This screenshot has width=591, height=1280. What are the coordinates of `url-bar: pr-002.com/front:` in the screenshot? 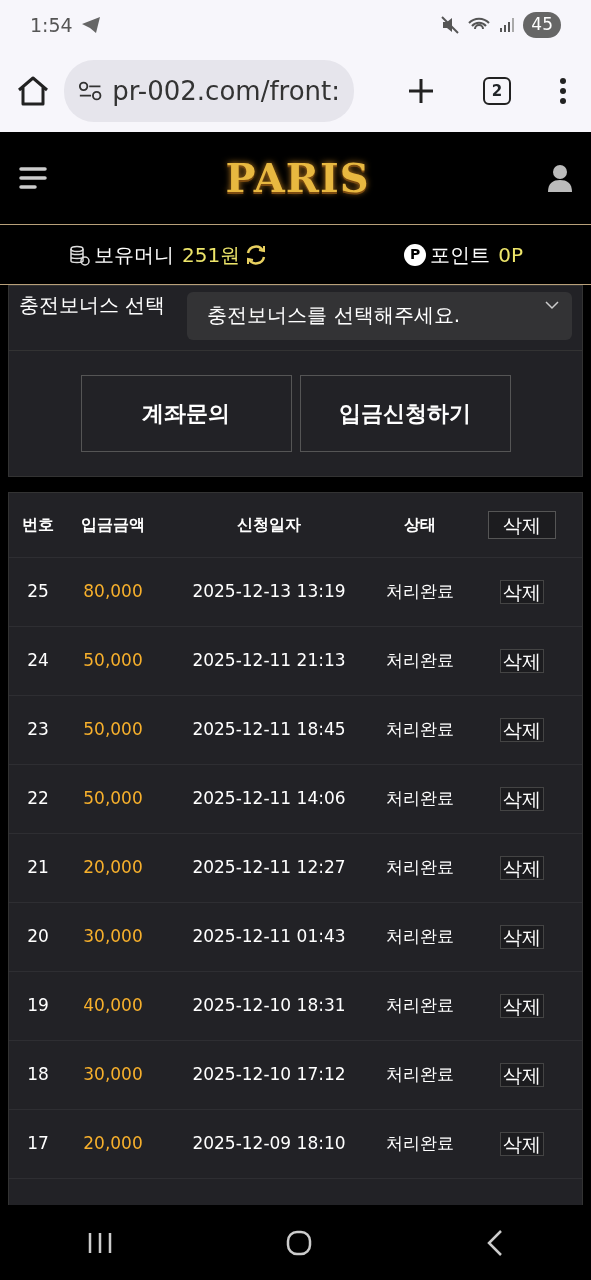 It's located at (209, 91).